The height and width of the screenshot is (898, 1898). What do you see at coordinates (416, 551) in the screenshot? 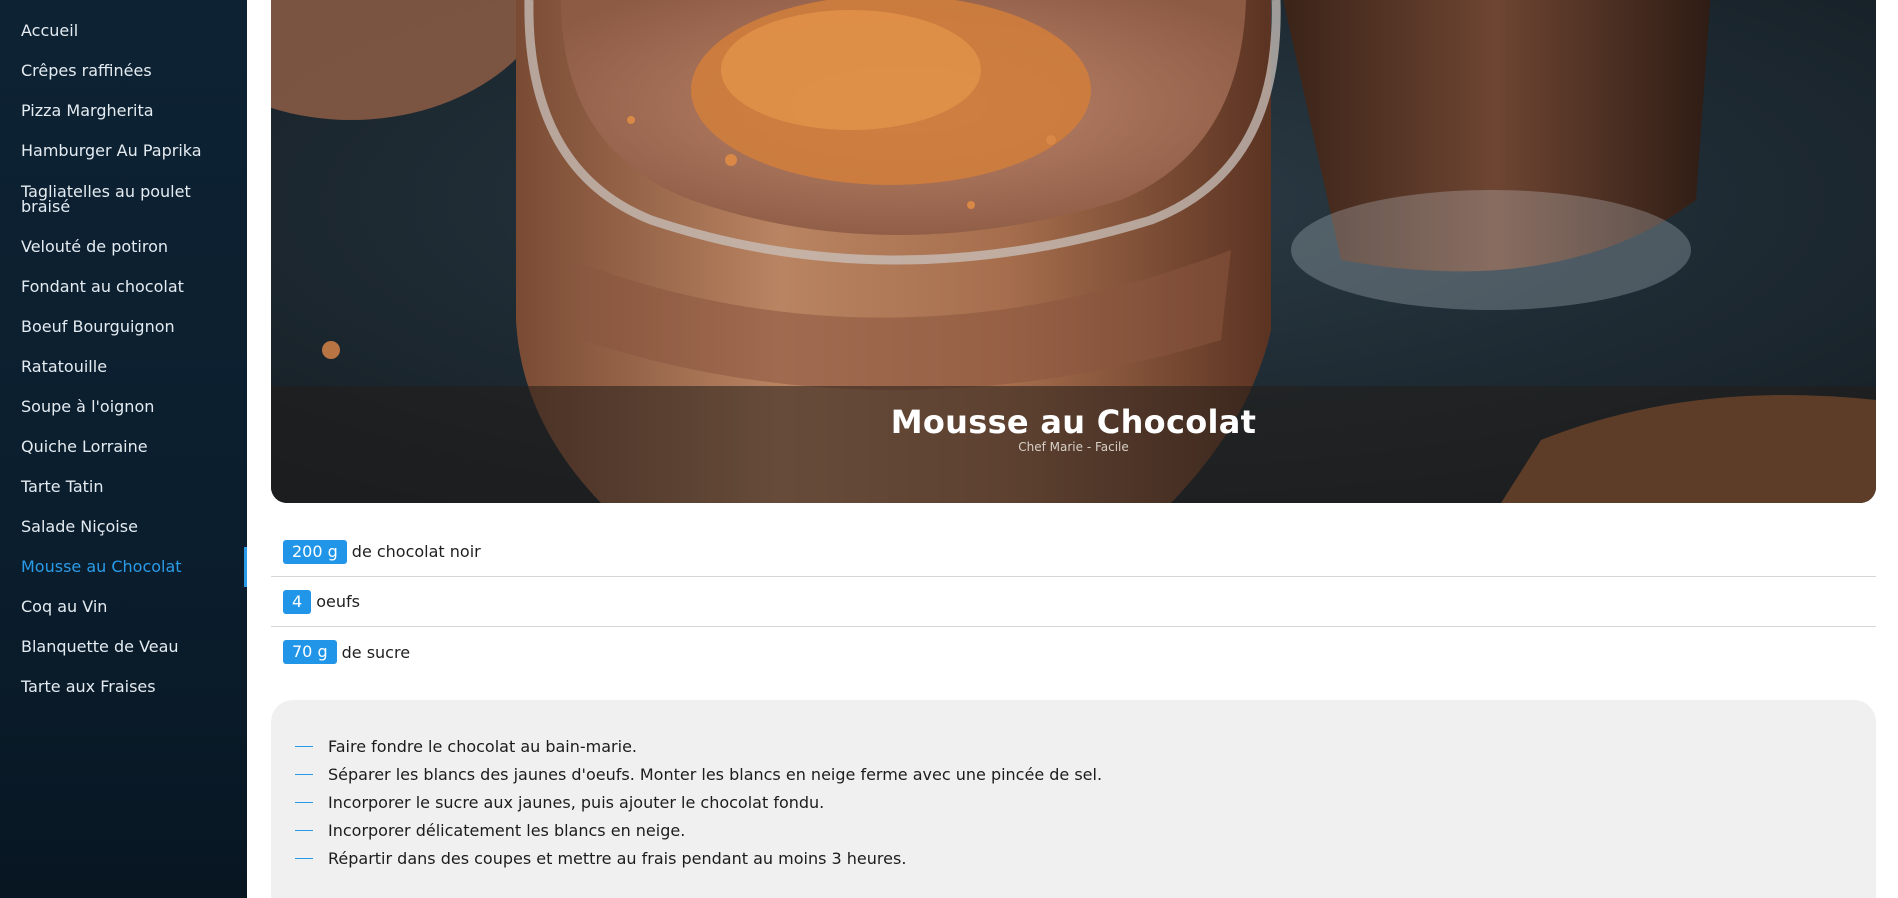
I see `ingredient-name: de chocolat noir` at bounding box center [416, 551].